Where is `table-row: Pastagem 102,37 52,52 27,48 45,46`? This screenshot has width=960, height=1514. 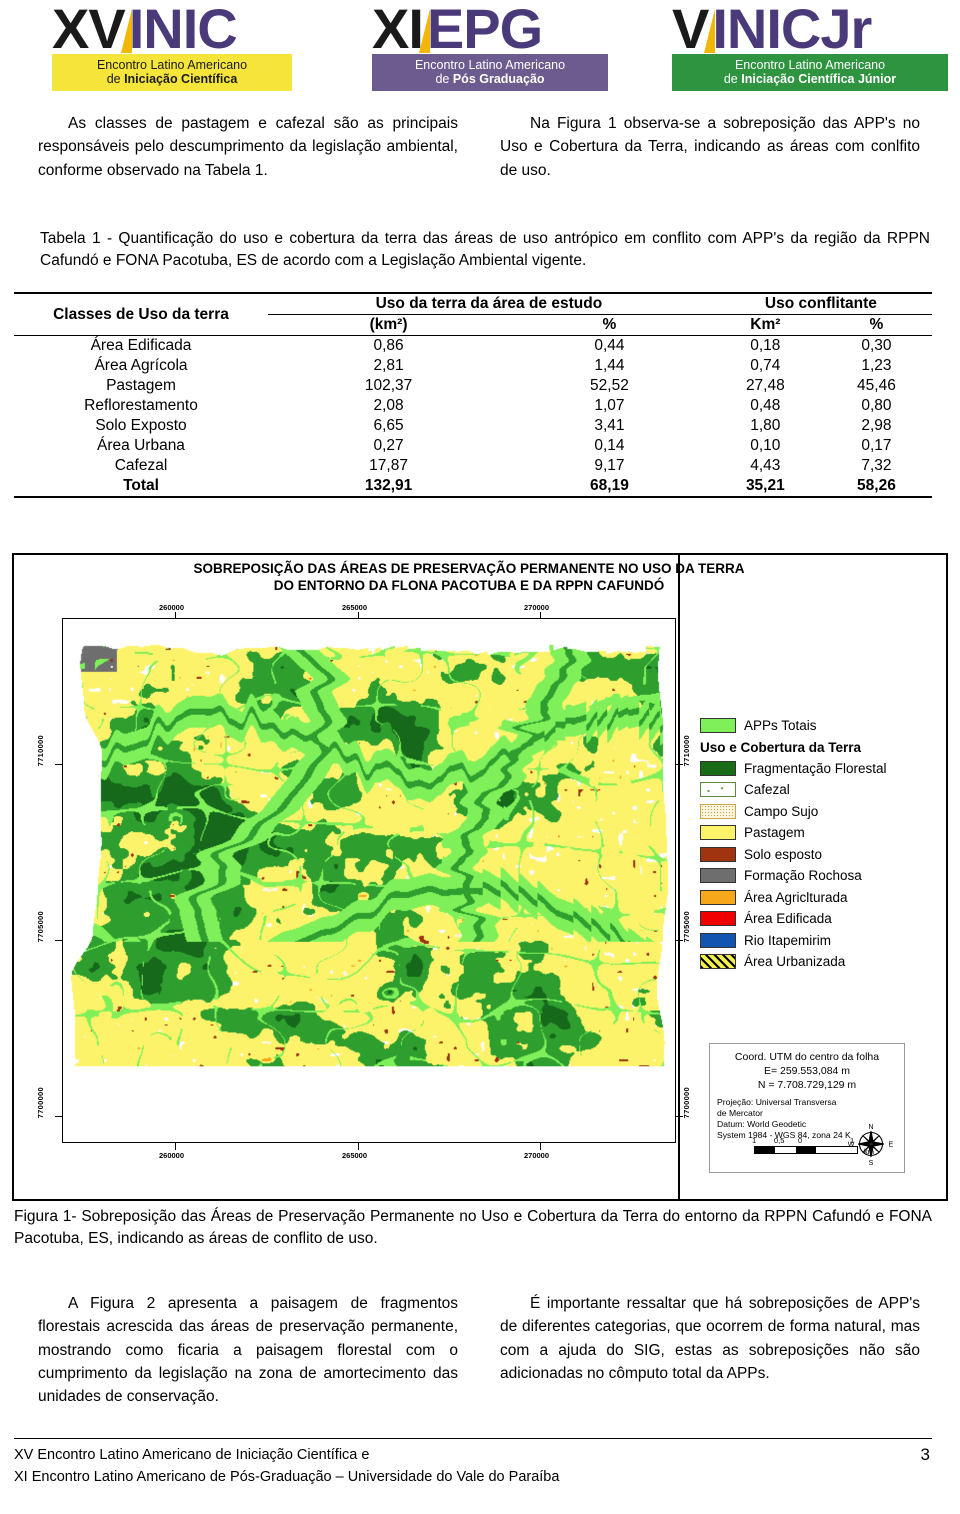 table-row: Pastagem 102,37 52,52 27,48 45,46 is located at coordinates (473, 386).